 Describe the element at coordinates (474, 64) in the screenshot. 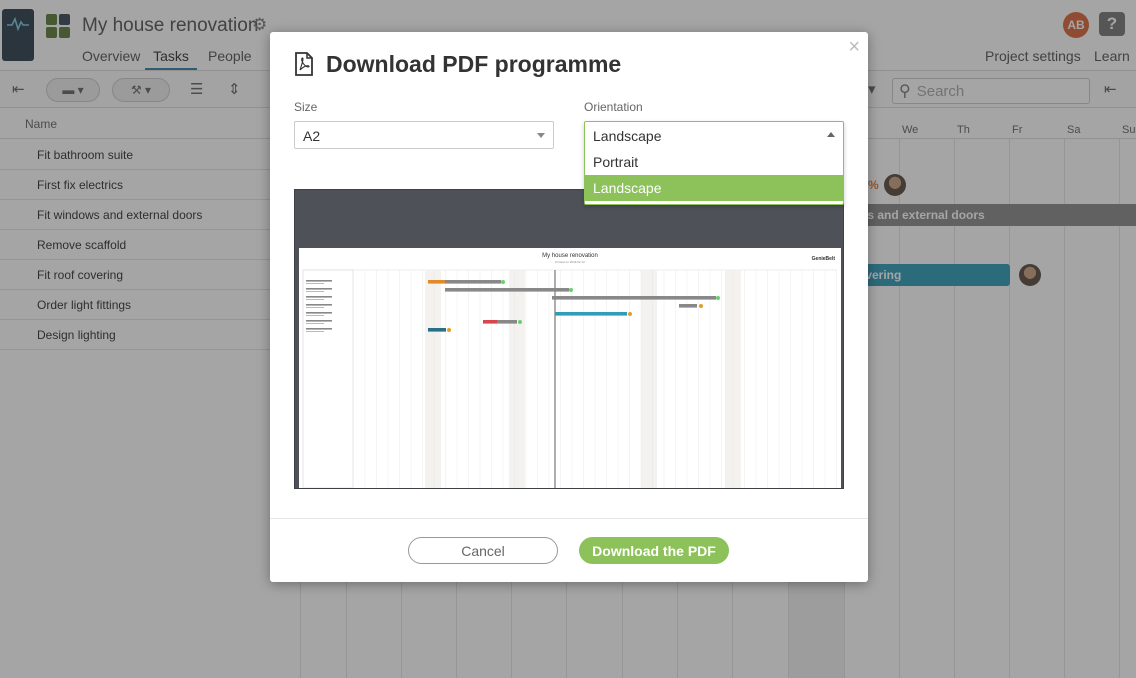

I see `dialog-title: Download PDF programme` at that location.